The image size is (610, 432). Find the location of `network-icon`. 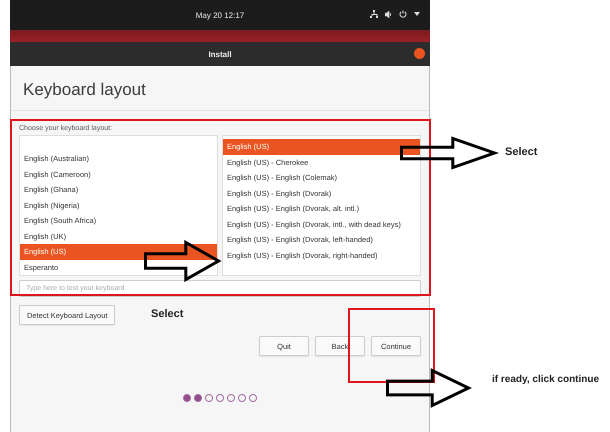

network-icon is located at coordinates (374, 14).